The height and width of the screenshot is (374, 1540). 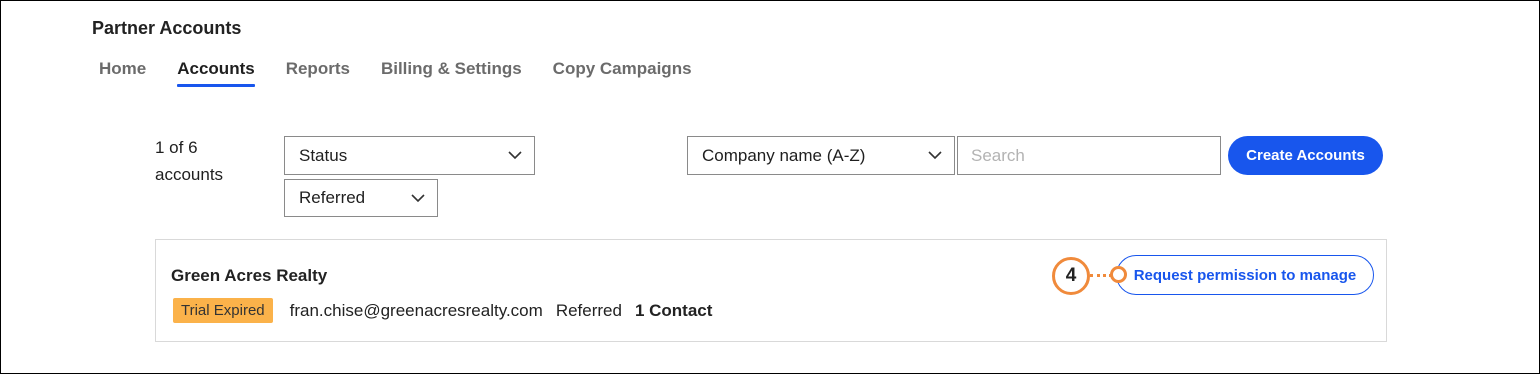 I want to click on tab-copy-campaigns: Copy Campaigns, so click(x=622, y=73).